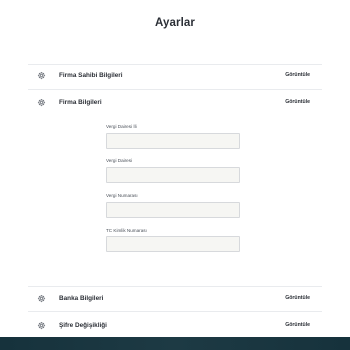 The height and width of the screenshot is (350, 350). I want to click on section-label: Firma Bilgileri, so click(80, 102).